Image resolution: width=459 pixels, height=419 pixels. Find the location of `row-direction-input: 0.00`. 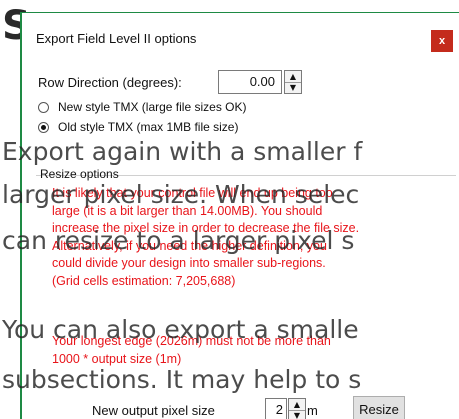

row-direction-input: 0.00 is located at coordinates (250, 82).